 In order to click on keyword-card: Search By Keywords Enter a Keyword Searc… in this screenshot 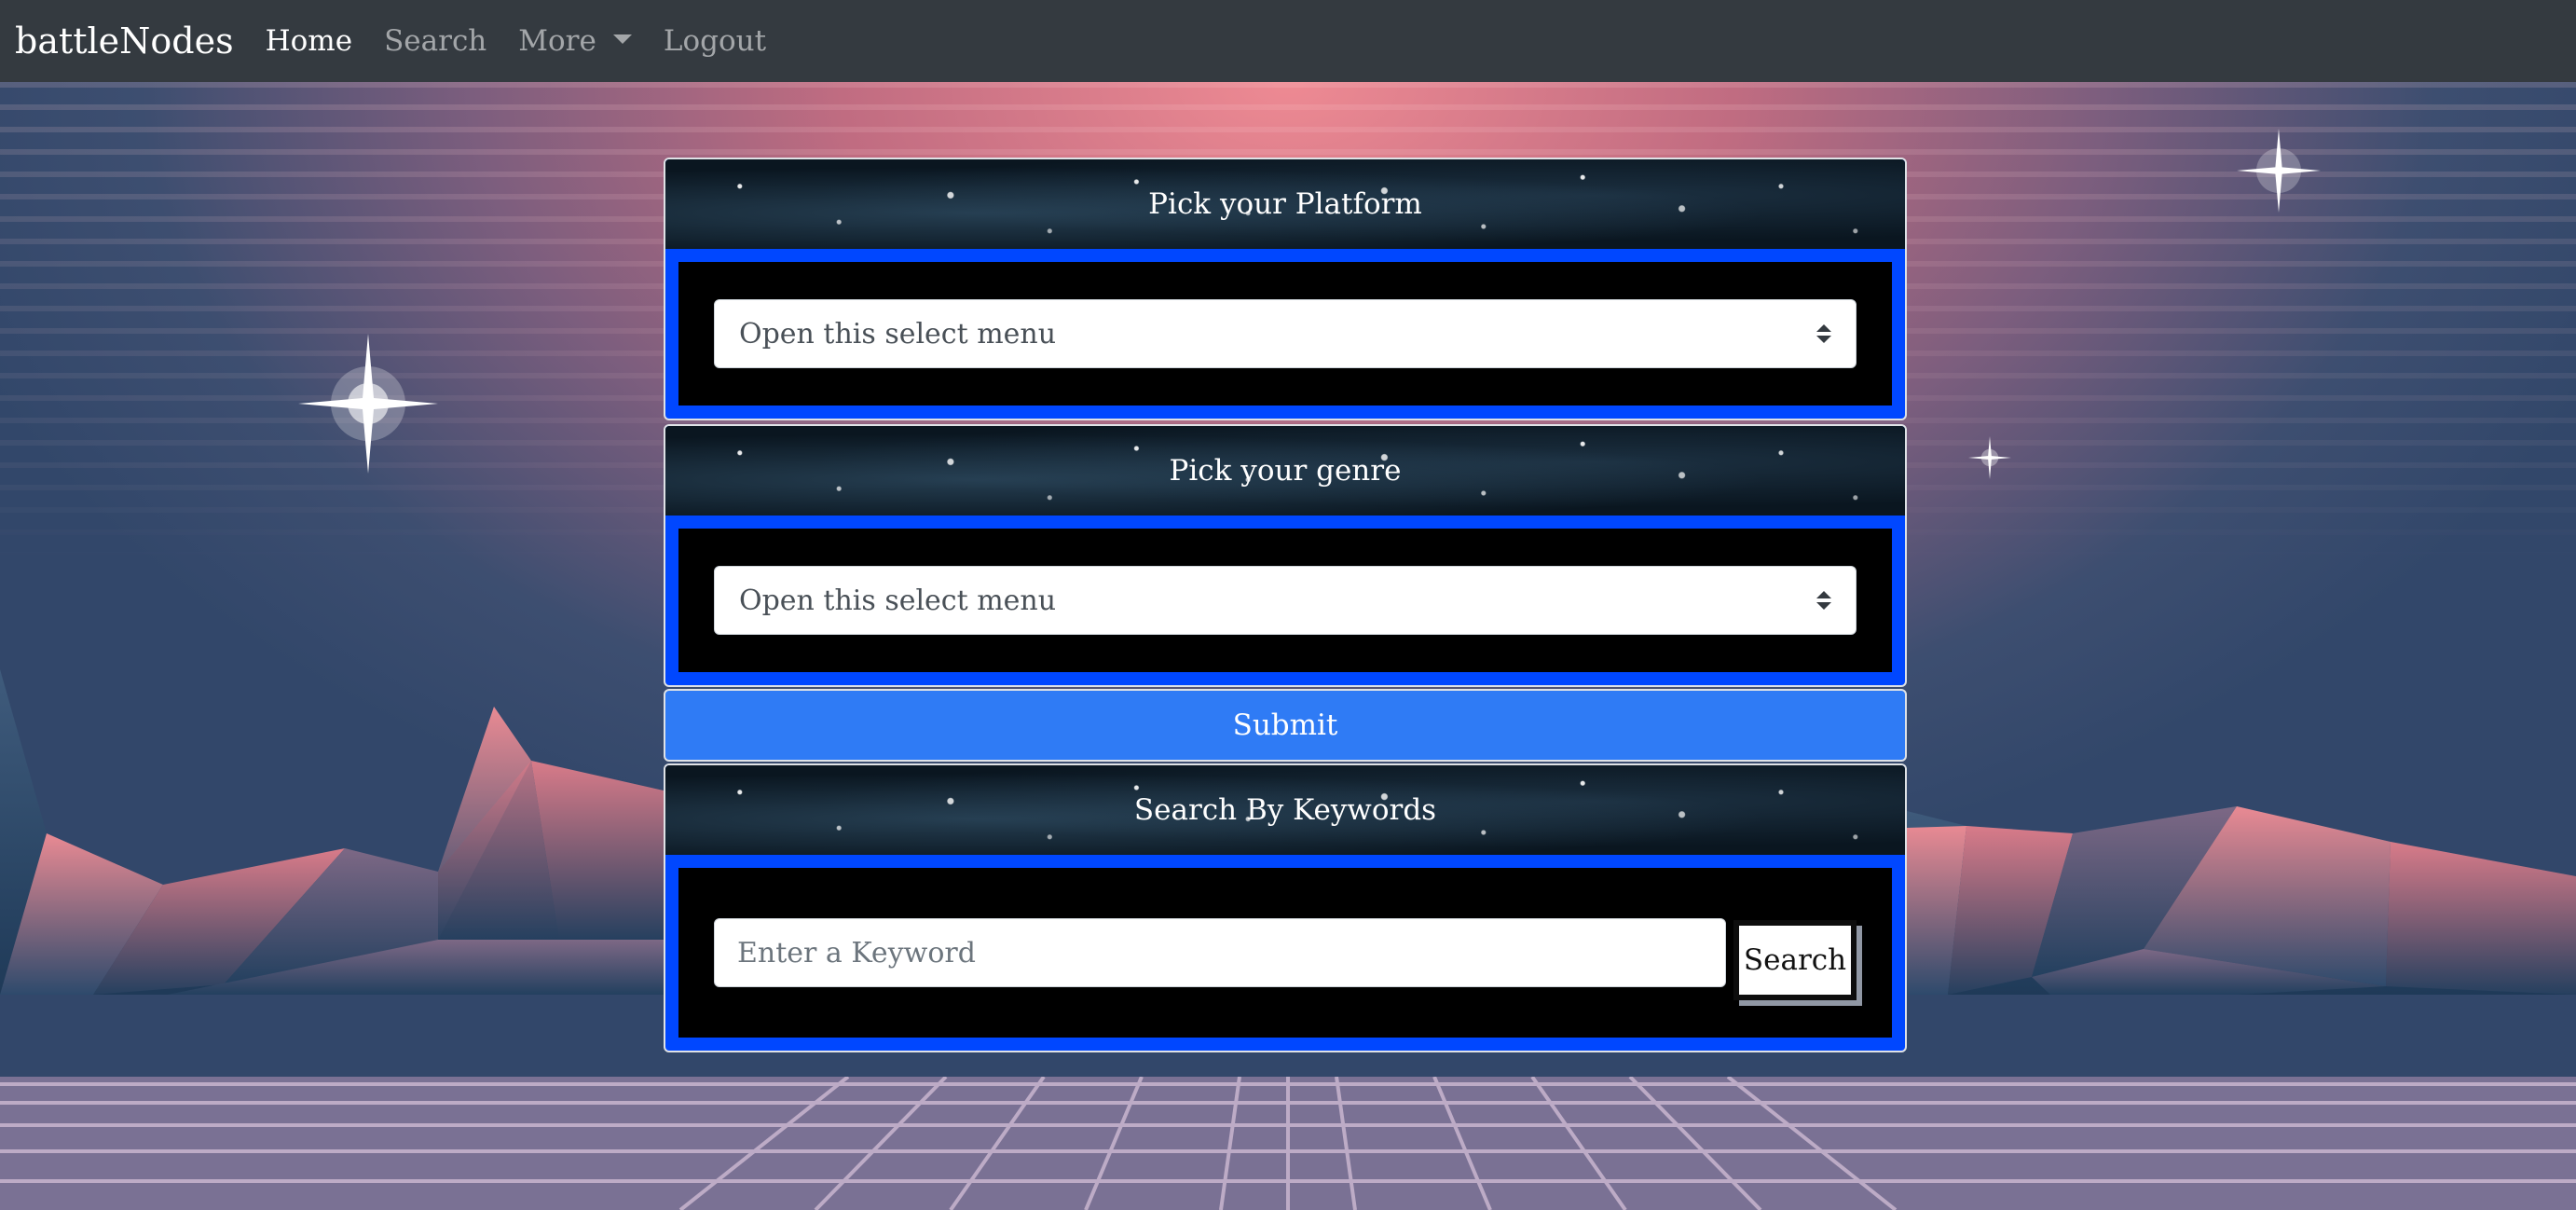, I will do `click(1285, 907)`.